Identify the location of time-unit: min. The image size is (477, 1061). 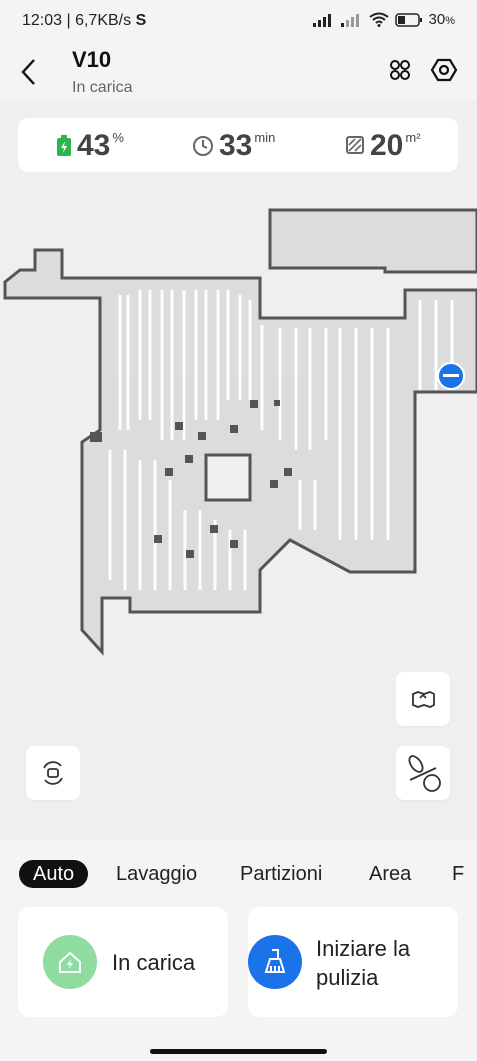
(265, 137).